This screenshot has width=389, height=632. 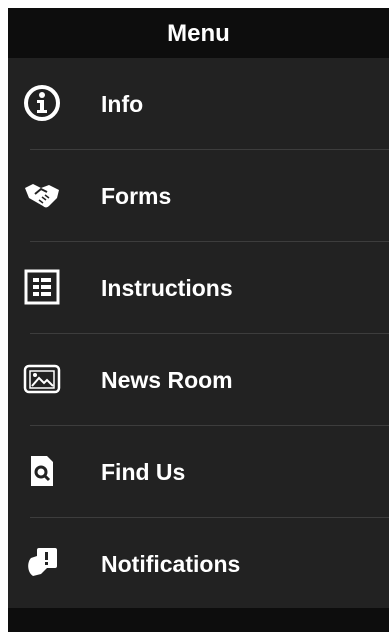 I want to click on image-icon, so click(x=42, y=379).